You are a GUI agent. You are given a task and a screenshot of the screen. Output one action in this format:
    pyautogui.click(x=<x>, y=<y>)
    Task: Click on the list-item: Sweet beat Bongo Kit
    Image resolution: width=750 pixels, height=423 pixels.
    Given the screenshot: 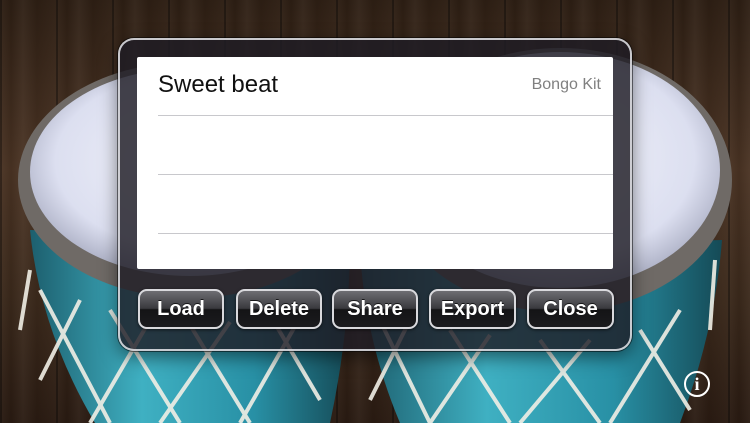 What is the action you would take?
    pyautogui.click(x=385, y=86)
    